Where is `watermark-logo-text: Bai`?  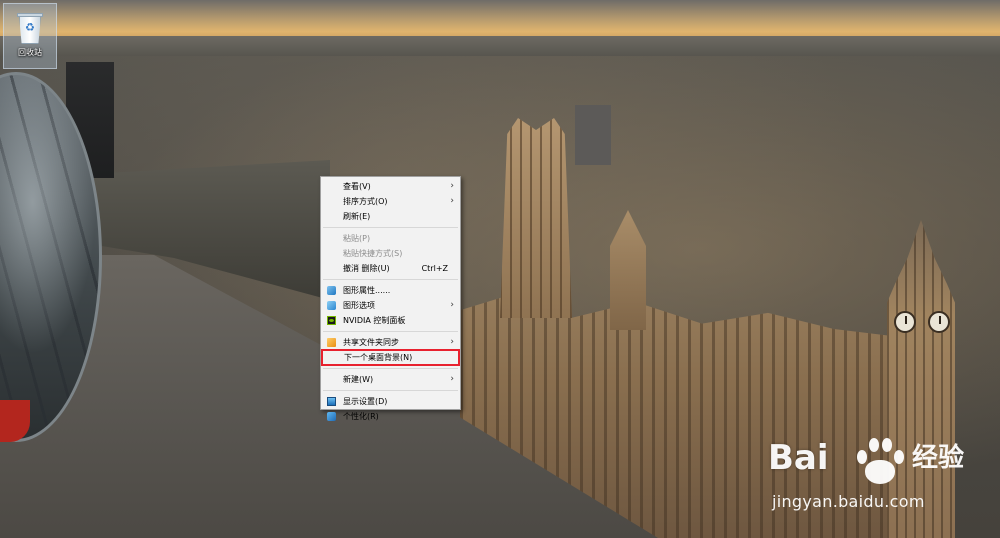
watermark-logo-text: Bai is located at coordinates (798, 458).